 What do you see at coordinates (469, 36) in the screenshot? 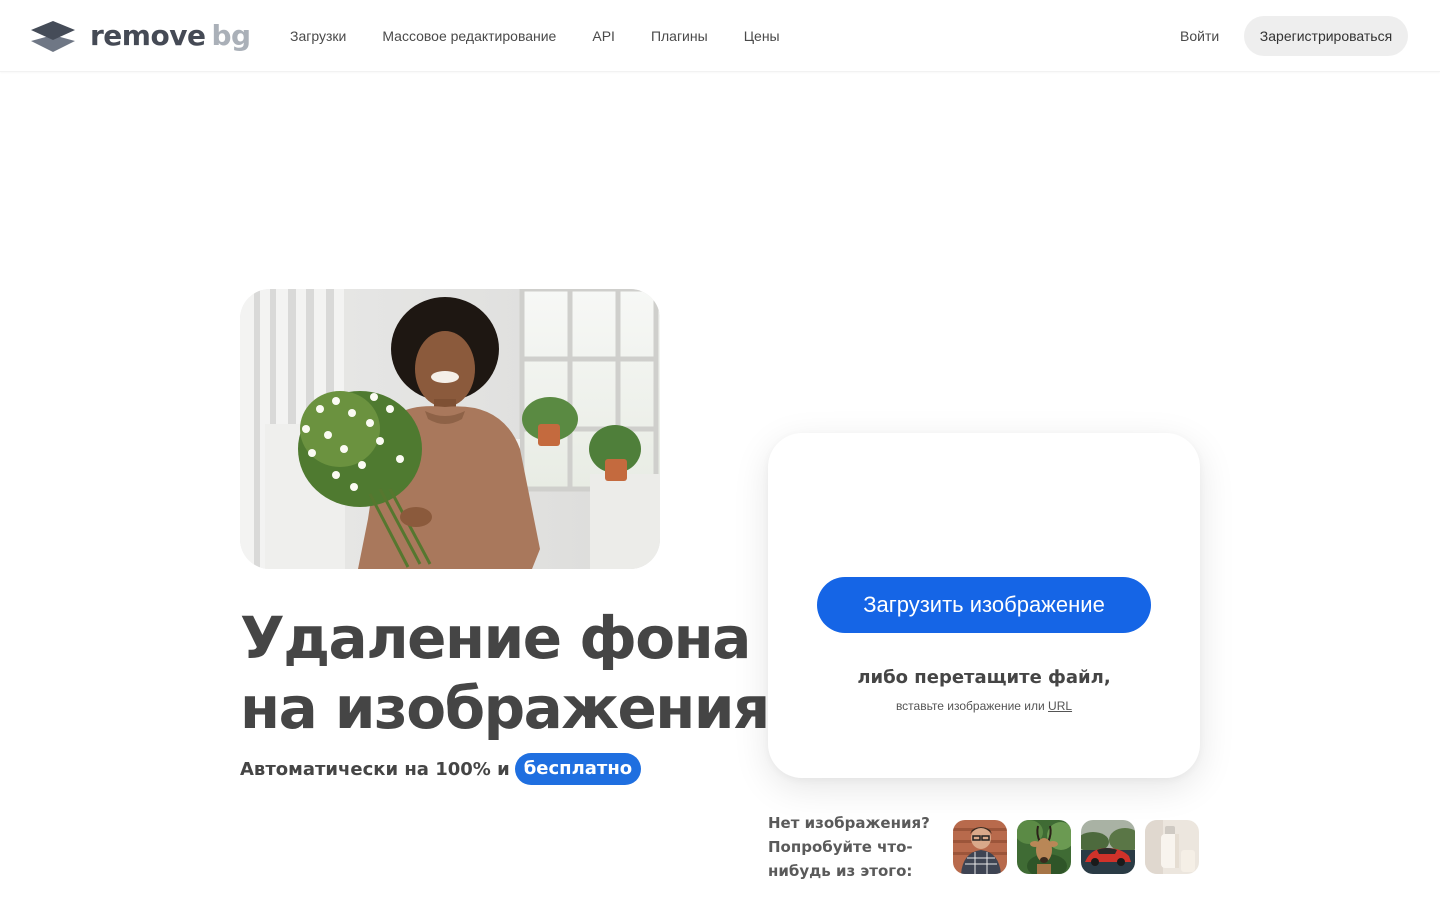
I see `nav-item-bulk-editing: Массовое редактирование` at bounding box center [469, 36].